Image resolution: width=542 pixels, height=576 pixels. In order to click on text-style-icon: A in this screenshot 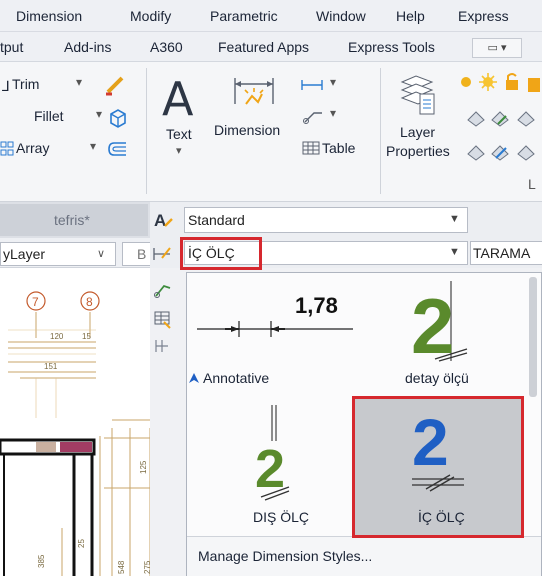, I will do `click(163, 220)`.